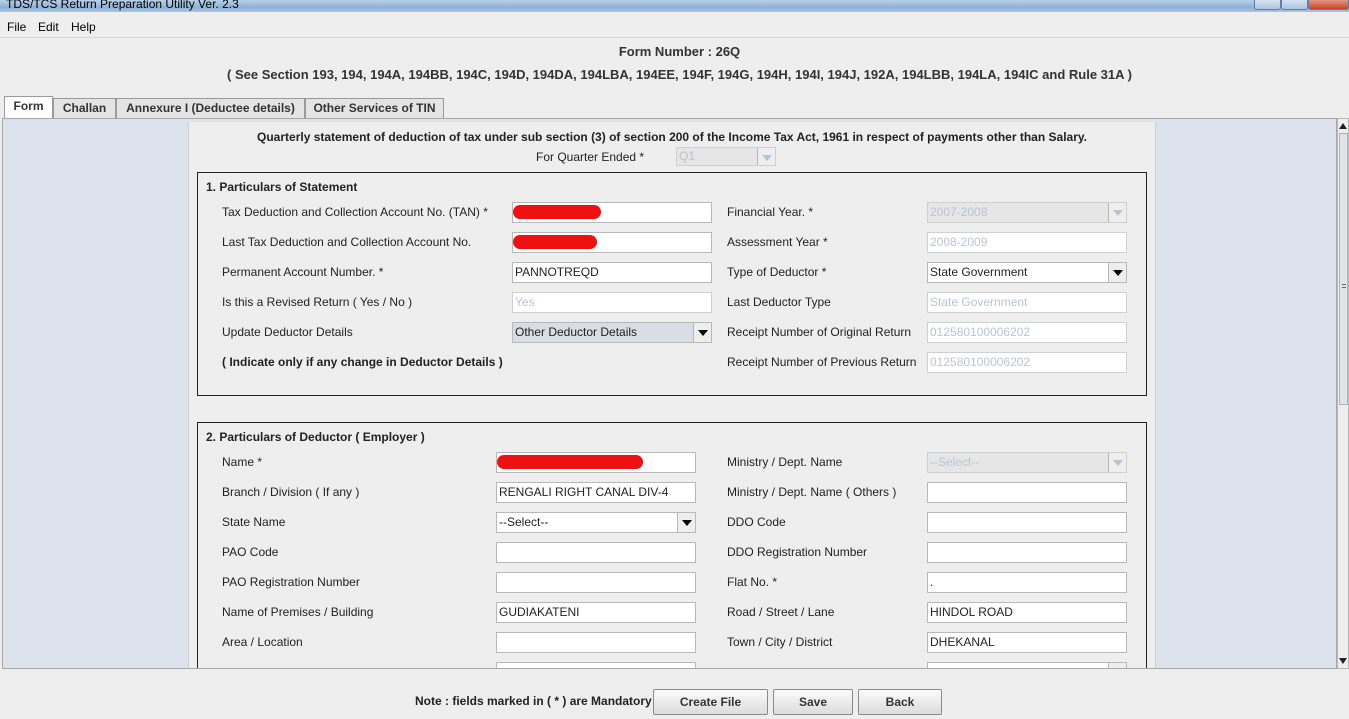 The image size is (1349, 719). I want to click on scroll-up-icon, so click(1343, 126).